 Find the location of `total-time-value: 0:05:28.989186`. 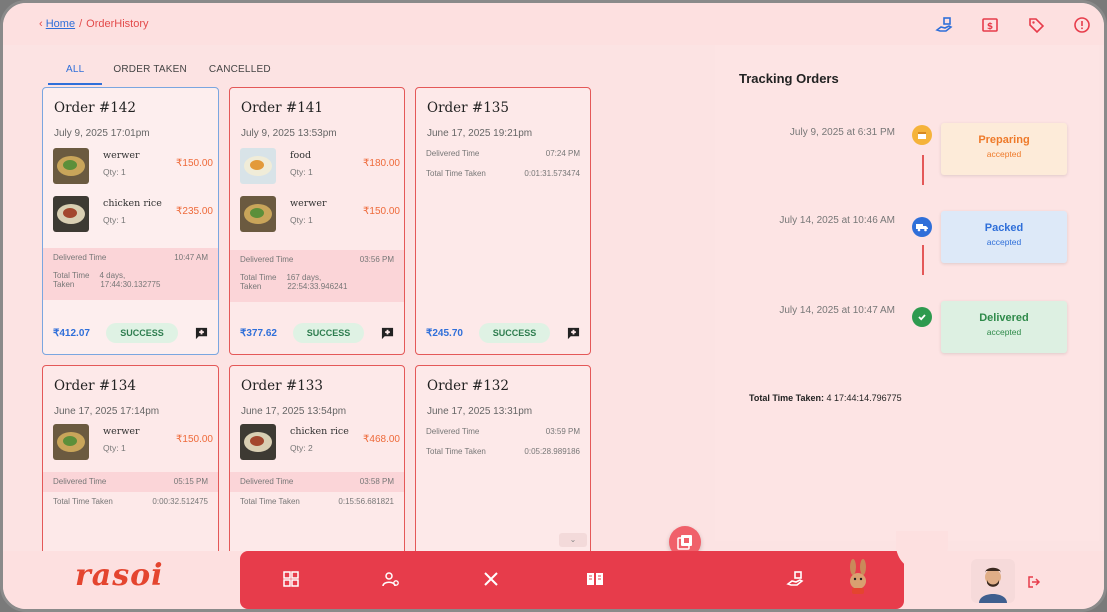

total-time-value: 0:05:28.989186 is located at coordinates (552, 451).